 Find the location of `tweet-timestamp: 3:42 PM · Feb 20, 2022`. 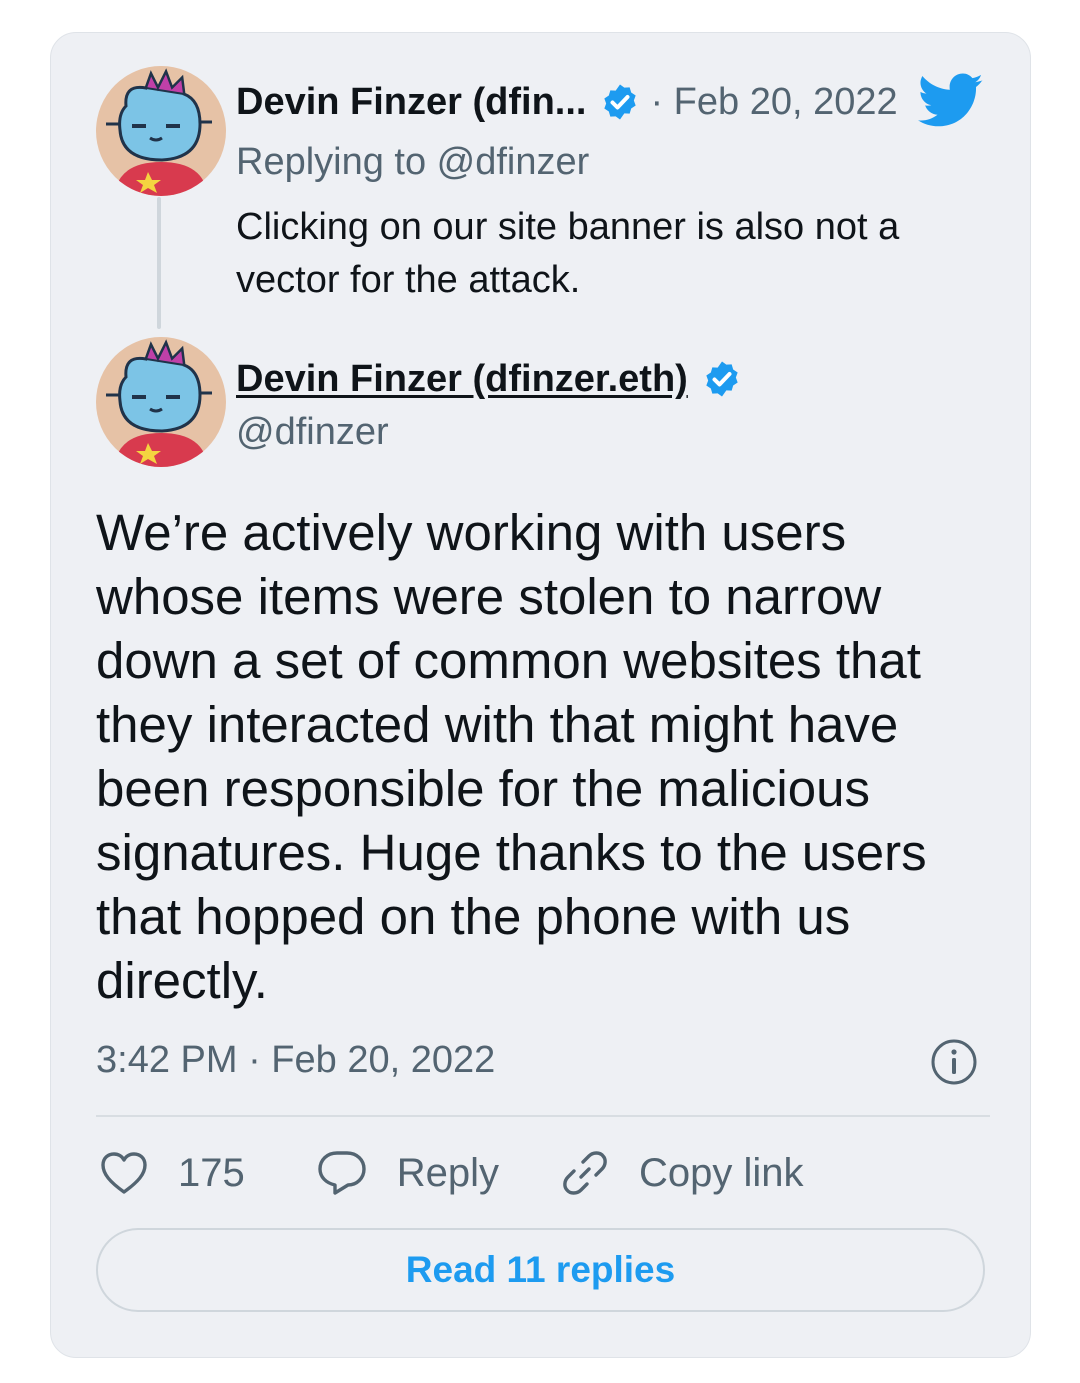

tweet-timestamp: 3:42 PM · Feb 20, 2022 is located at coordinates (295, 1060).